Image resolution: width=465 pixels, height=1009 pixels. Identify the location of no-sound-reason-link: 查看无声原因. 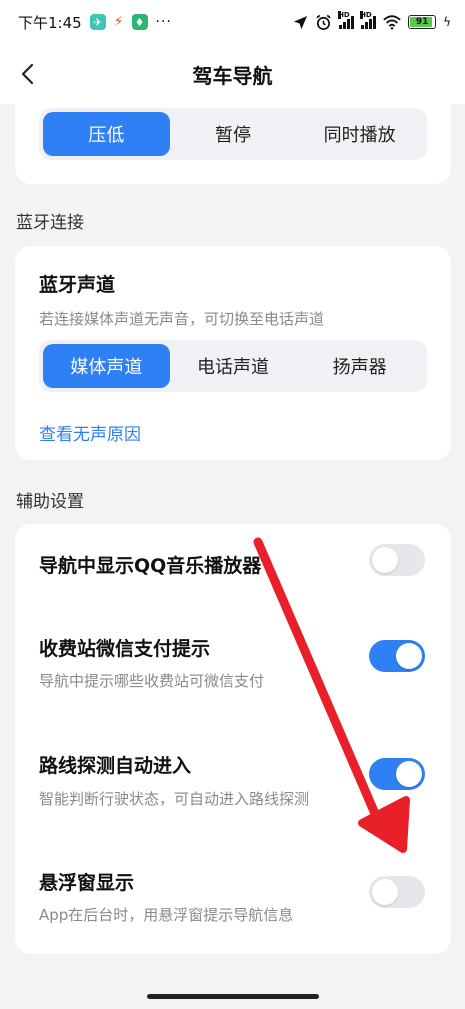
(90, 432).